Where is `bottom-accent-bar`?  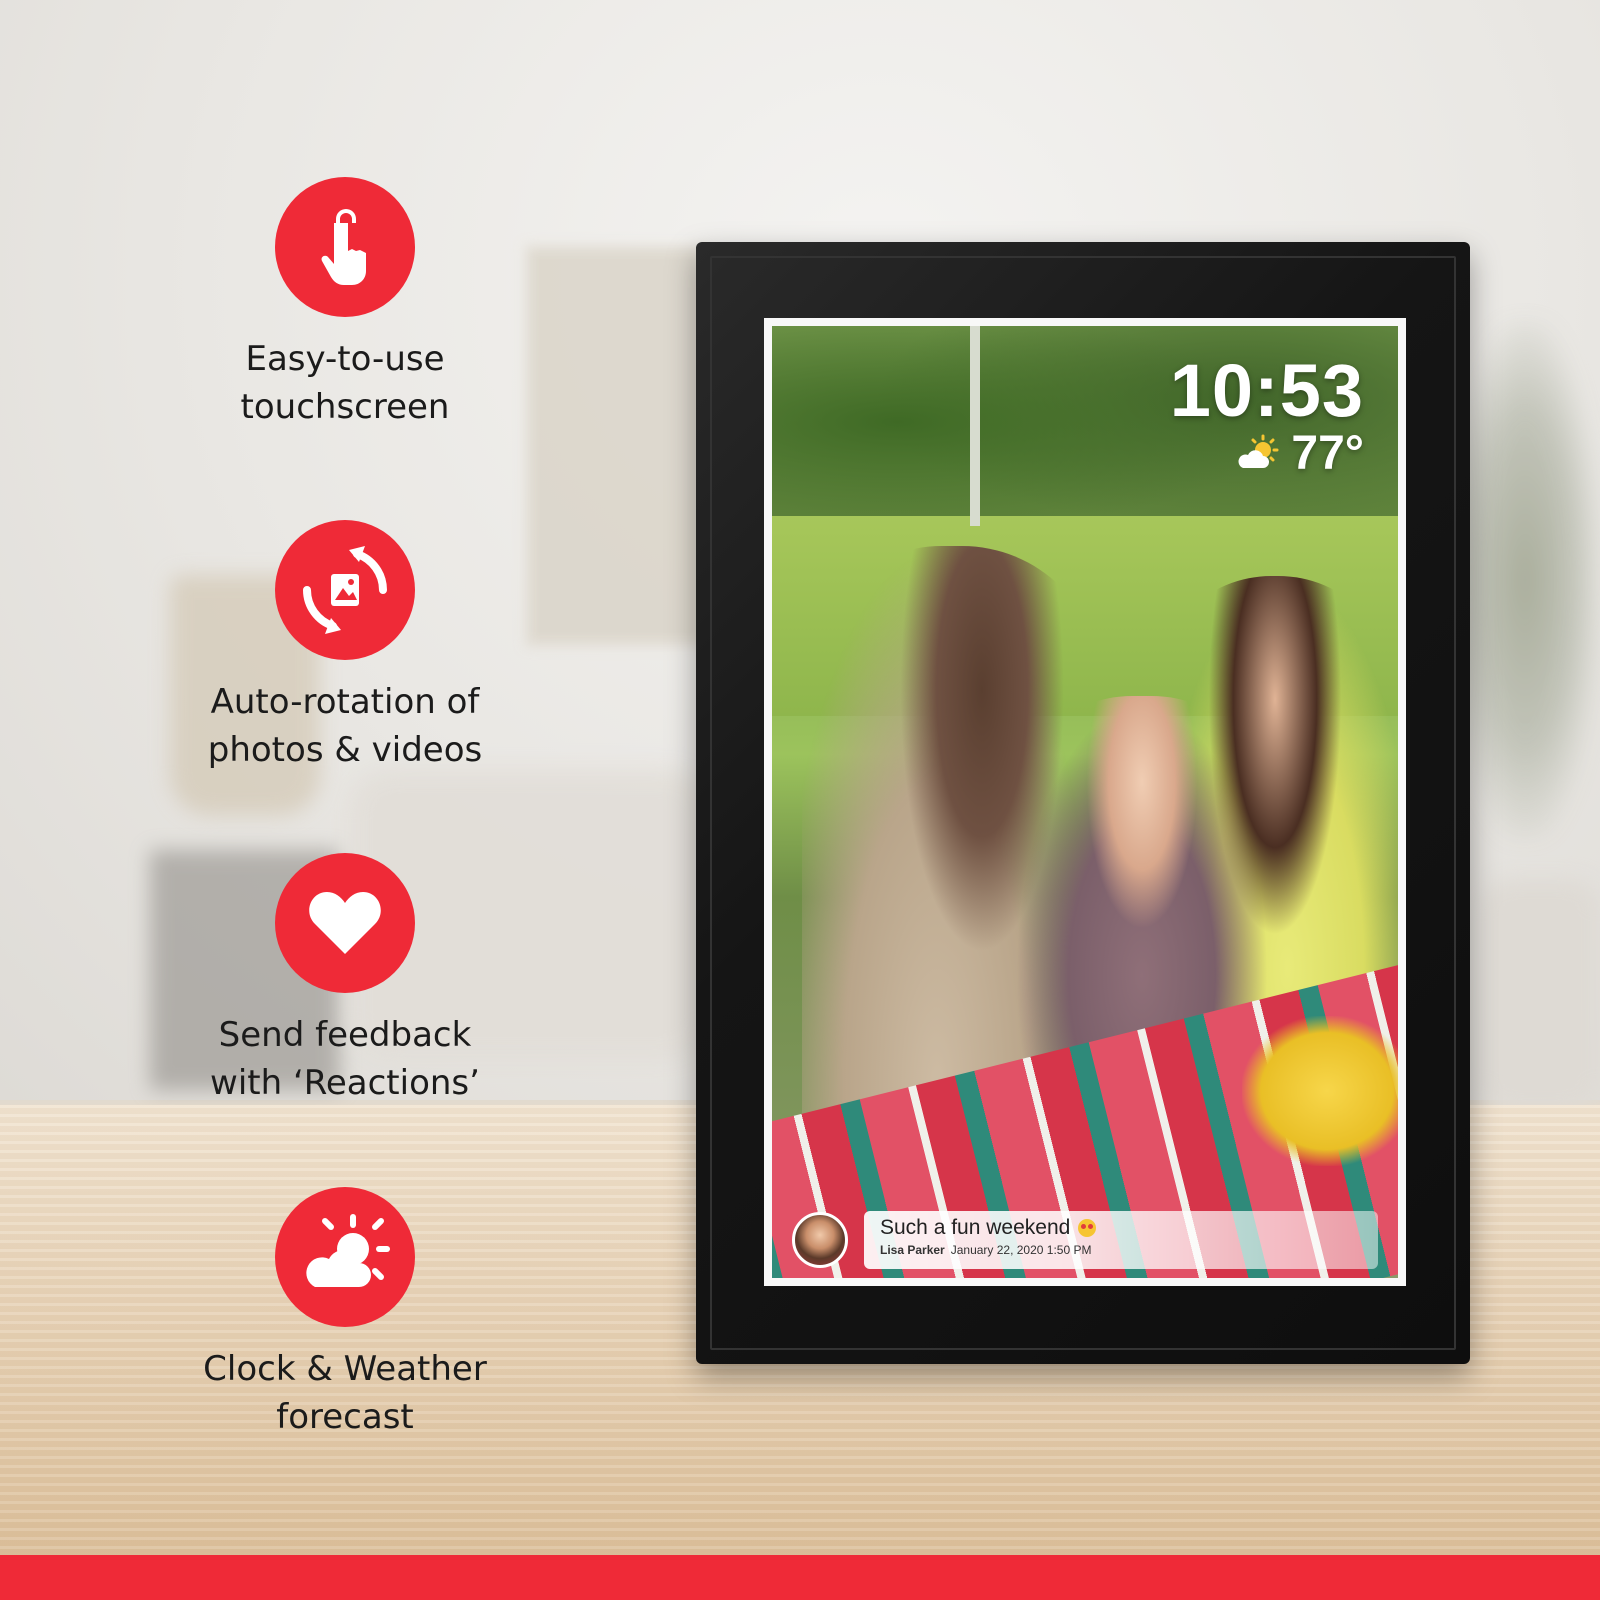
bottom-accent-bar is located at coordinates (800, 1577).